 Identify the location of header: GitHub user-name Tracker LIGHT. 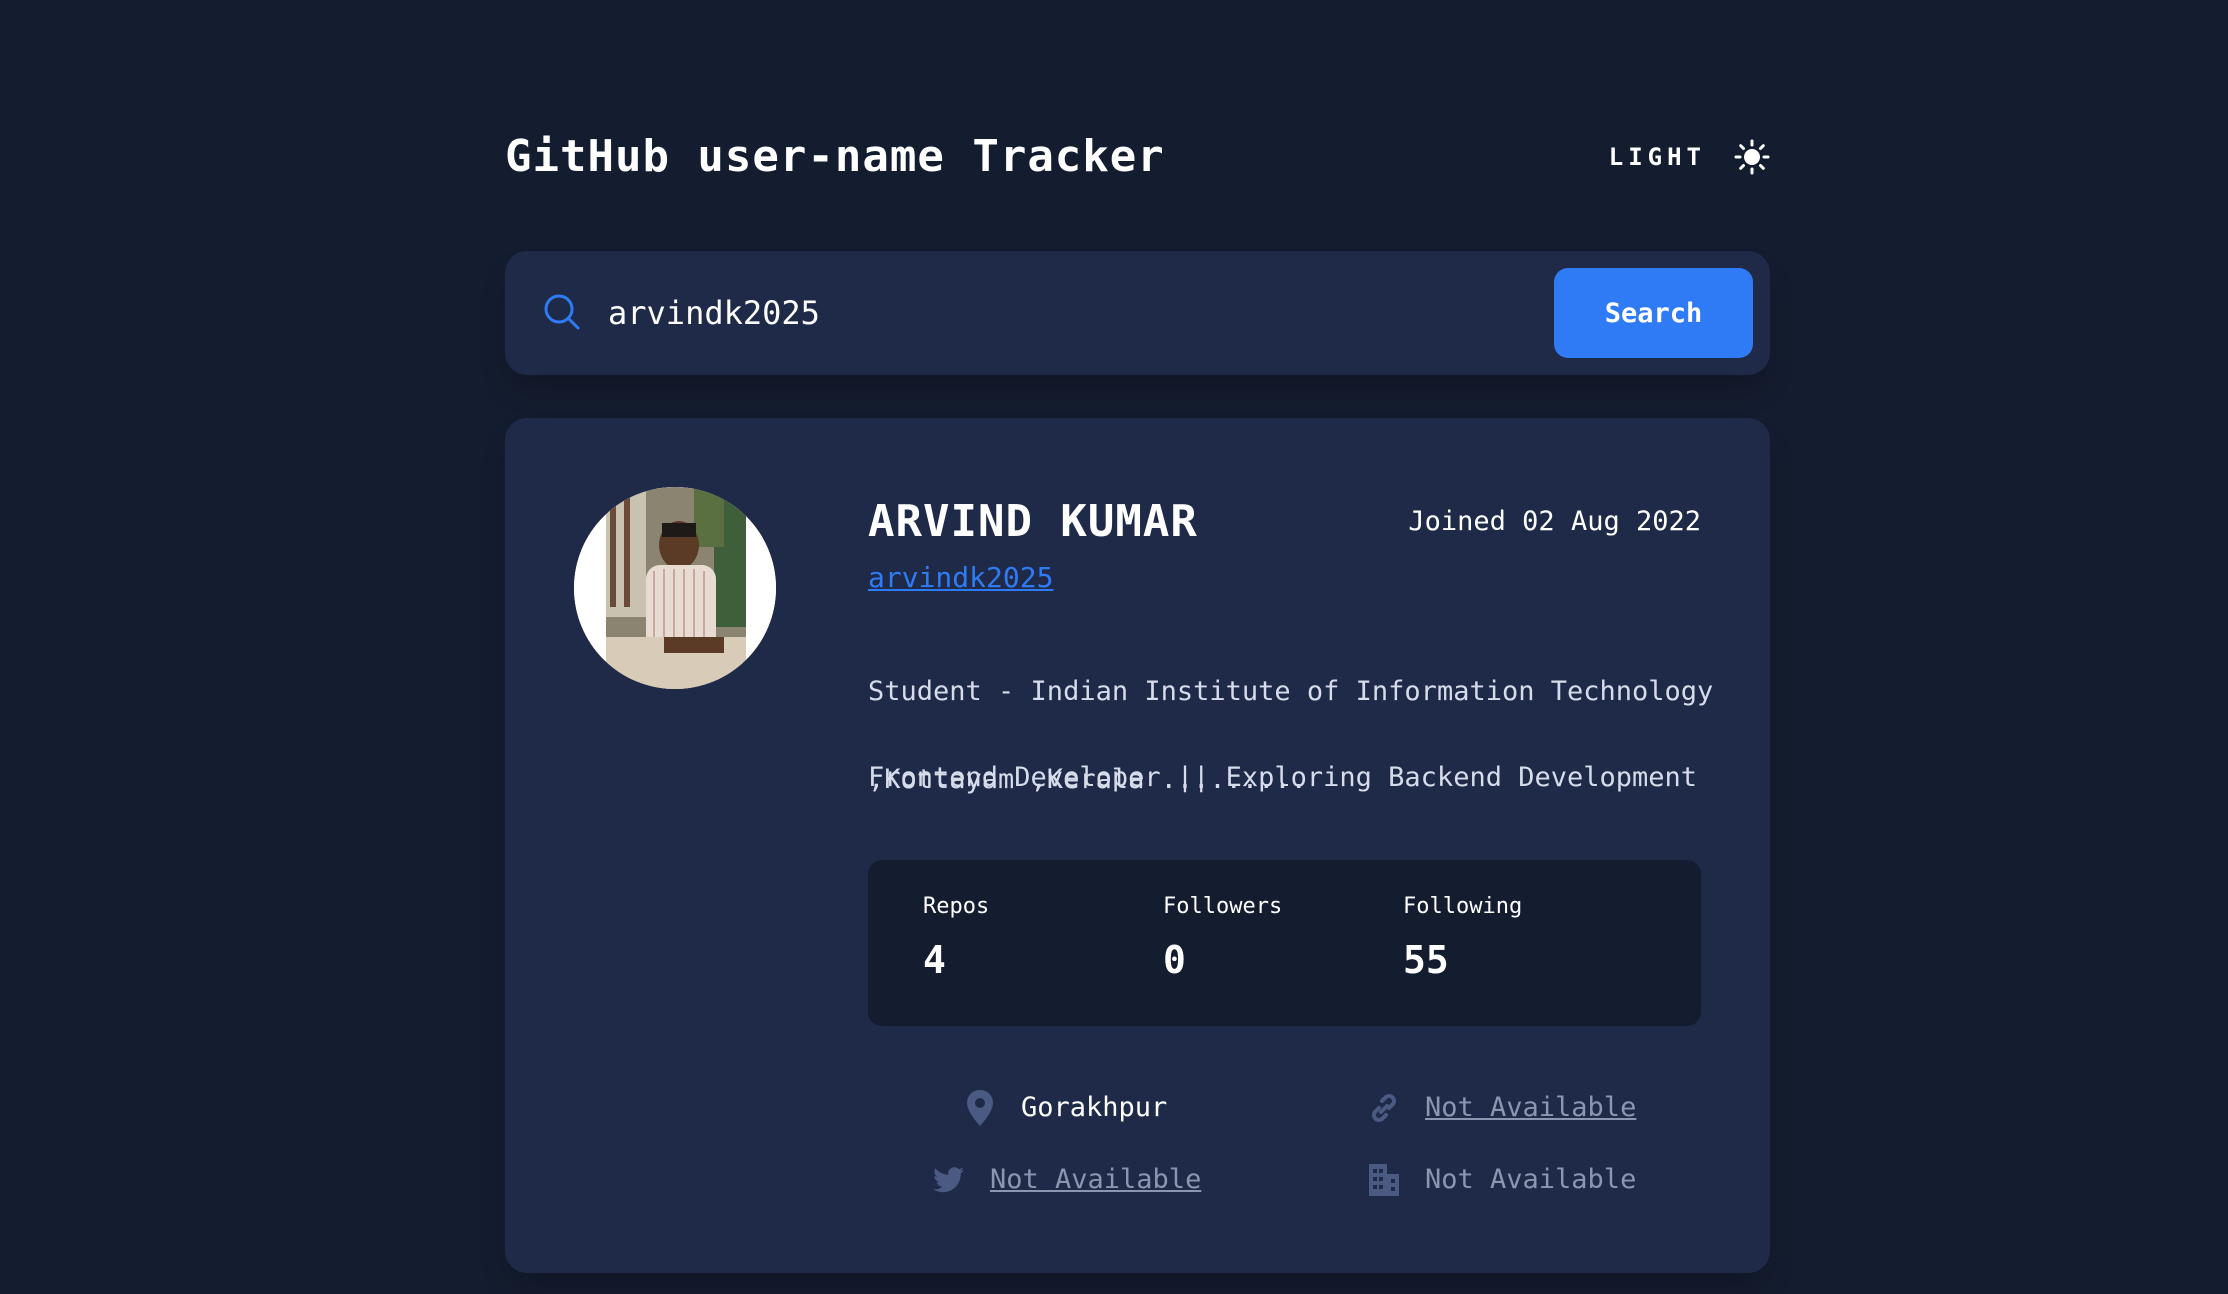
(1137, 157).